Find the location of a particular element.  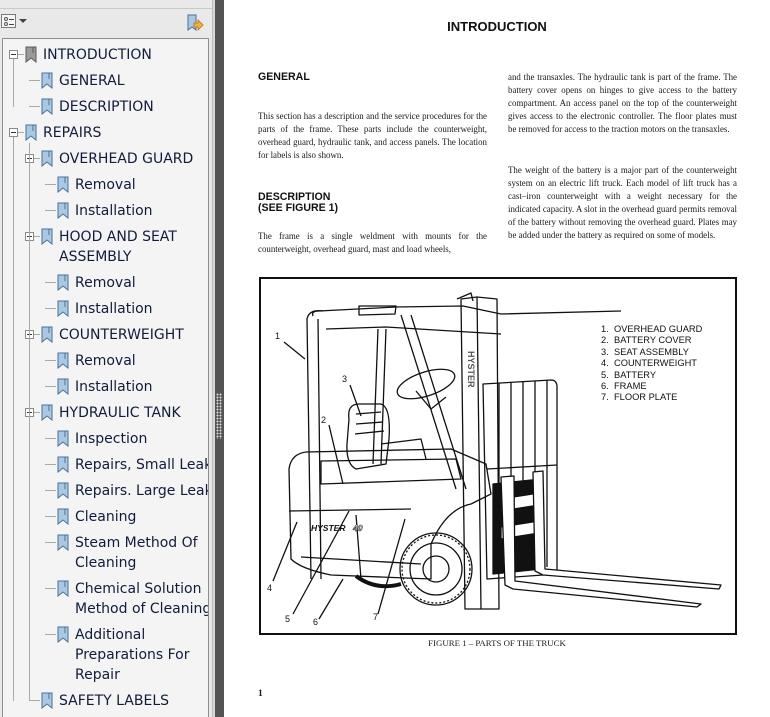

callout-3: 3 is located at coordinates (345, 379).